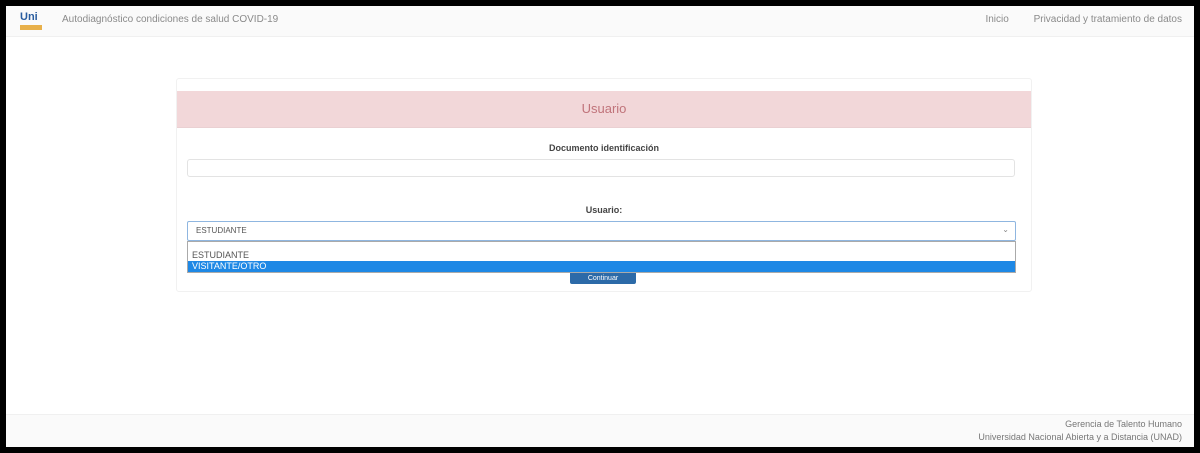 The height and width of the screenshot is (453, 1200). What do you see at coordinates (31, 27) in the screenshot?
I see `logo-accent` at bounding box center [31, 27].